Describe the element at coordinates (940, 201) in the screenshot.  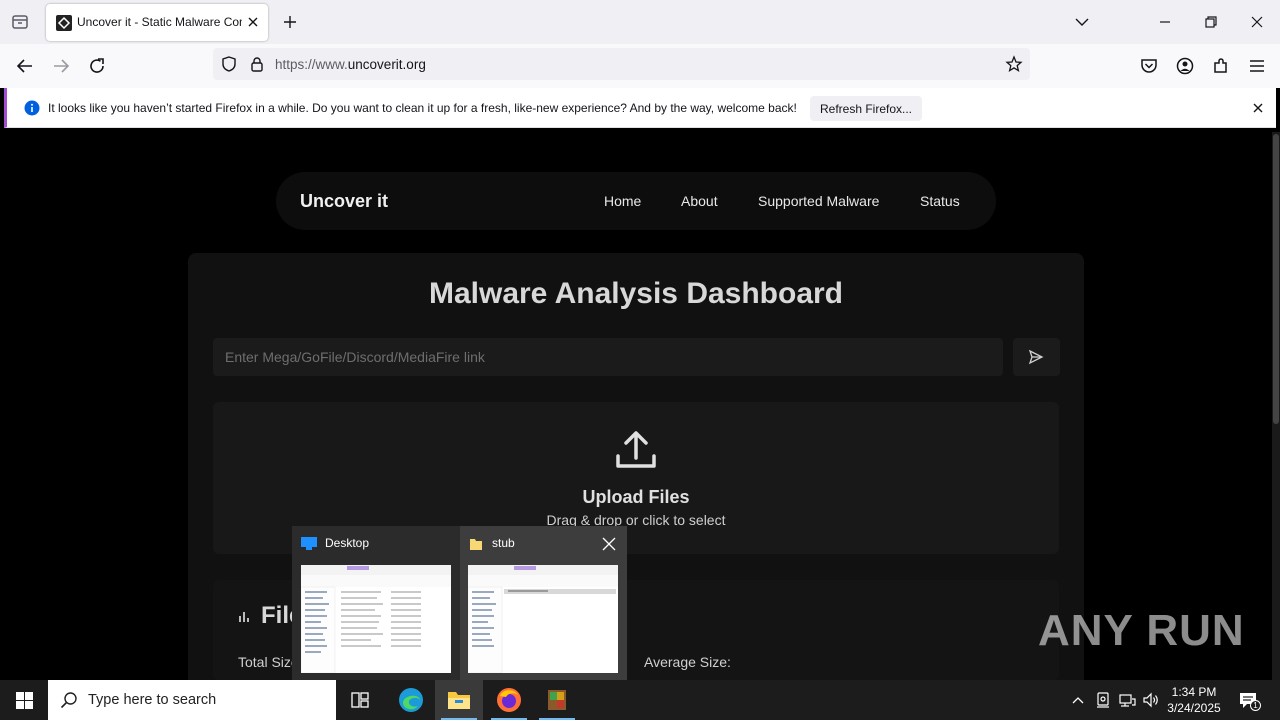
I see `nav-status: Status` at that location.